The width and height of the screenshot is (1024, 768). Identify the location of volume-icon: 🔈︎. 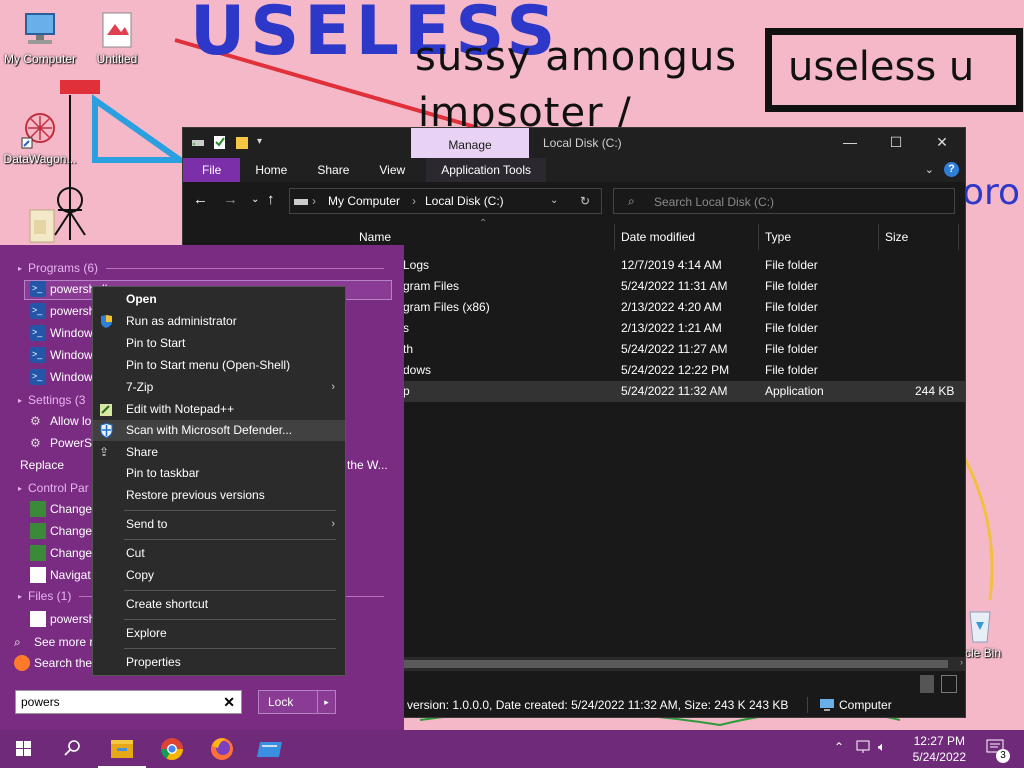
(882, 747).